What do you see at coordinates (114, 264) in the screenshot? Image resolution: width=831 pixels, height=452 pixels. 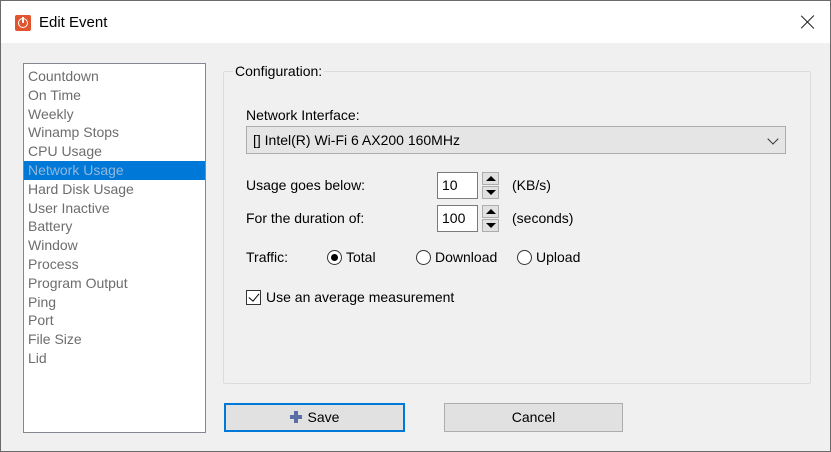 I see `list-item: Process` at bounding box center [114, 264].